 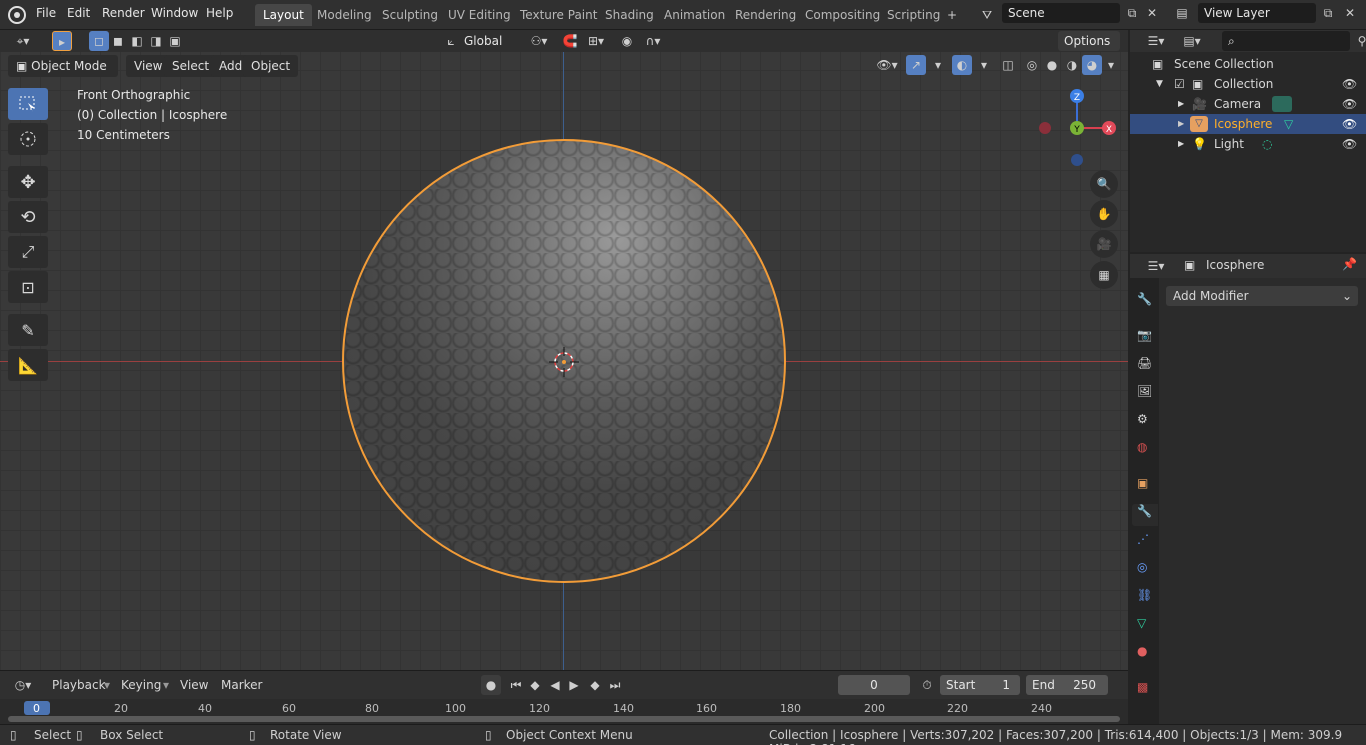 I want to click on jump-end-icon: ⏭, so click(x=615, y=685).